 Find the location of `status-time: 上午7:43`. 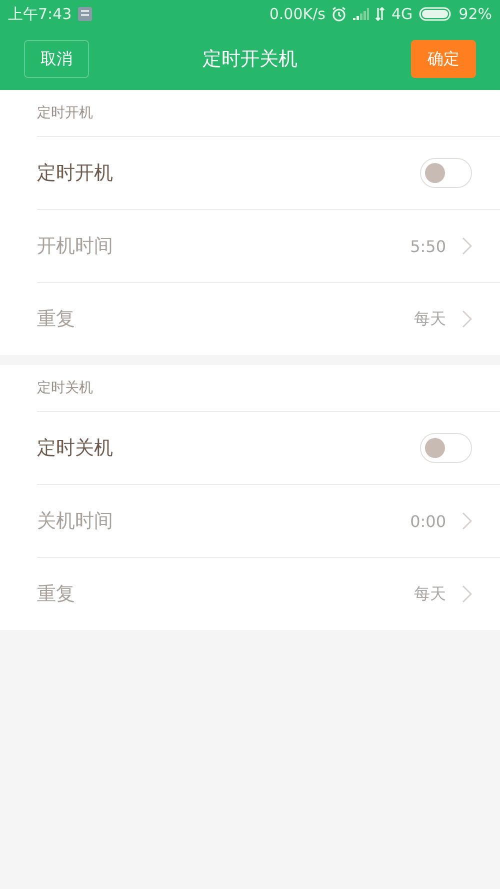

status-time: 上午7:43 is located at coordinates (40, 14).